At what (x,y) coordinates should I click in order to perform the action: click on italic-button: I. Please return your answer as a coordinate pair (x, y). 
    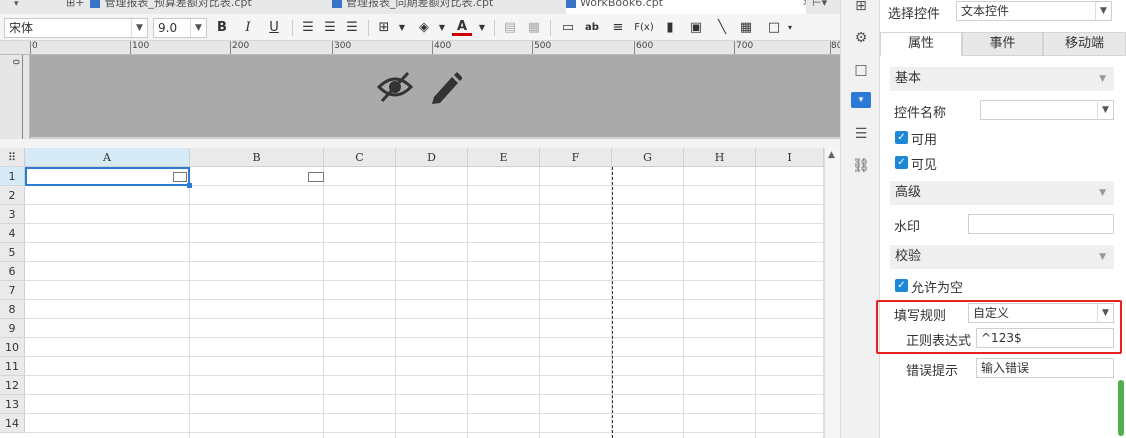
    Looking at the image, I should click on (248, 28).